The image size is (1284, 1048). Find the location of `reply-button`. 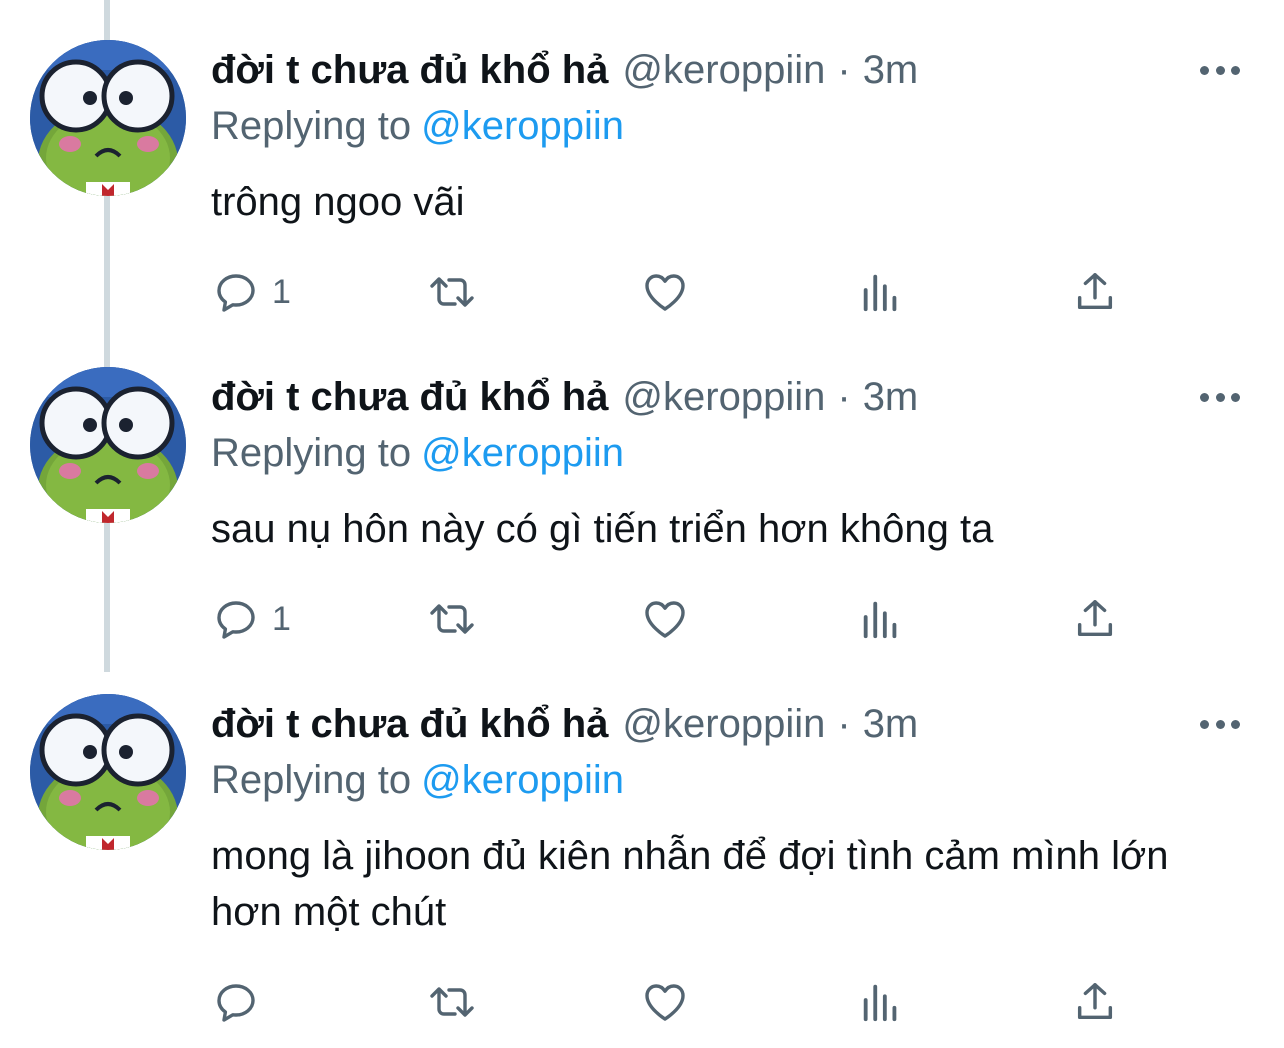

reply-button is located at coordinates (242, 1002).